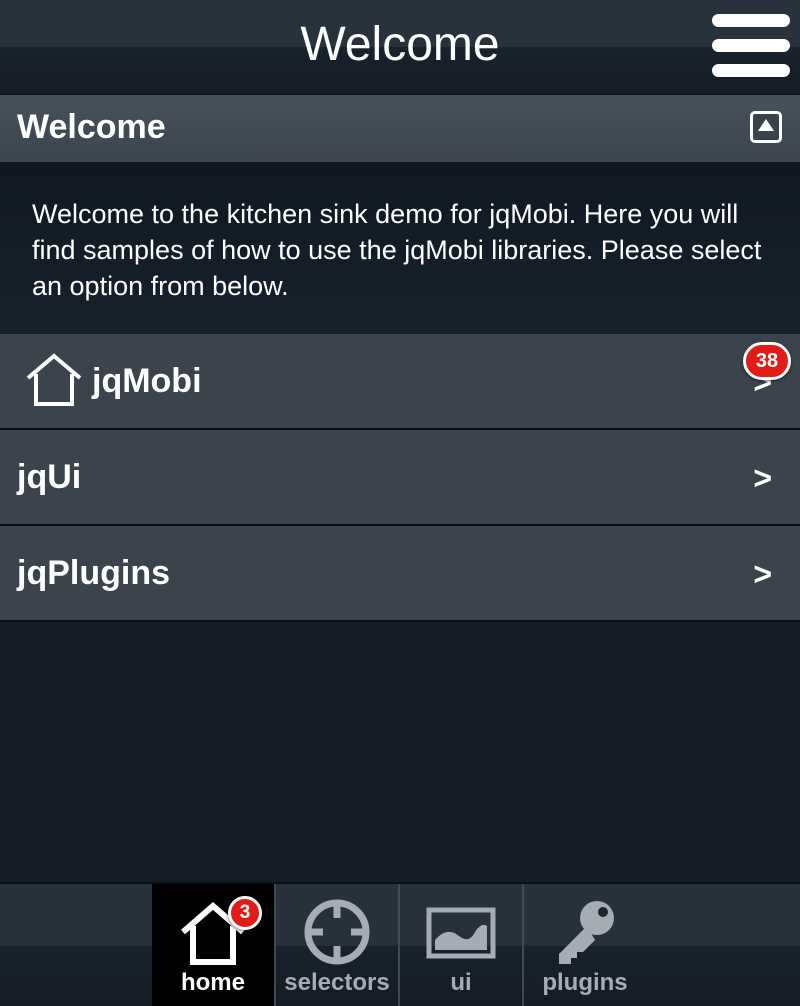 This screenshot has width=800, height=1006. I want to click on tab-plugins: plugins, so click(585, 945).